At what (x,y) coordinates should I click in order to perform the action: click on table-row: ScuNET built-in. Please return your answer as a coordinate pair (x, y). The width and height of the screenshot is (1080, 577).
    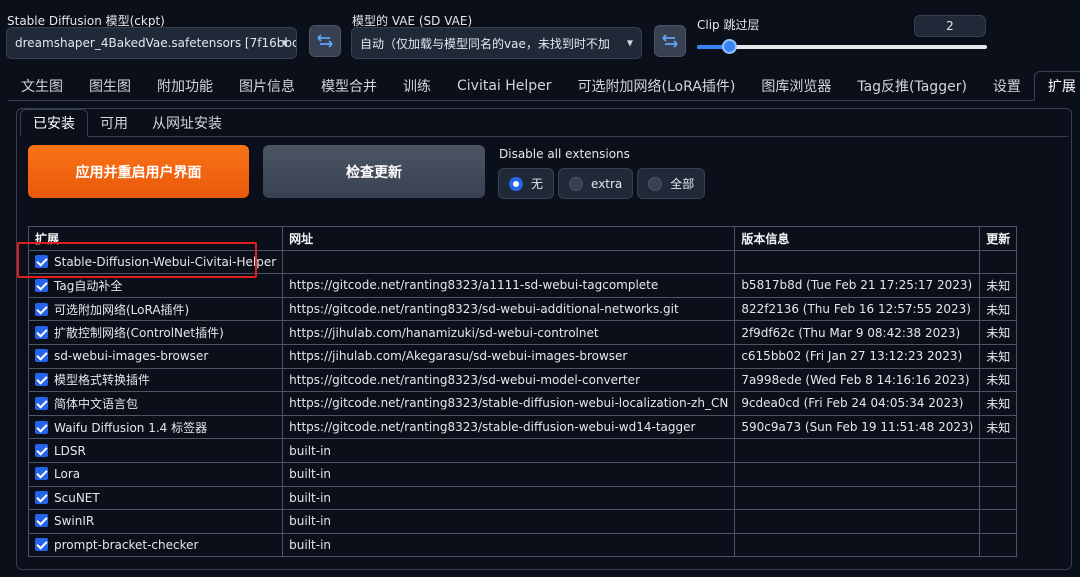
    Looking at the image, I should click on (522, 498).